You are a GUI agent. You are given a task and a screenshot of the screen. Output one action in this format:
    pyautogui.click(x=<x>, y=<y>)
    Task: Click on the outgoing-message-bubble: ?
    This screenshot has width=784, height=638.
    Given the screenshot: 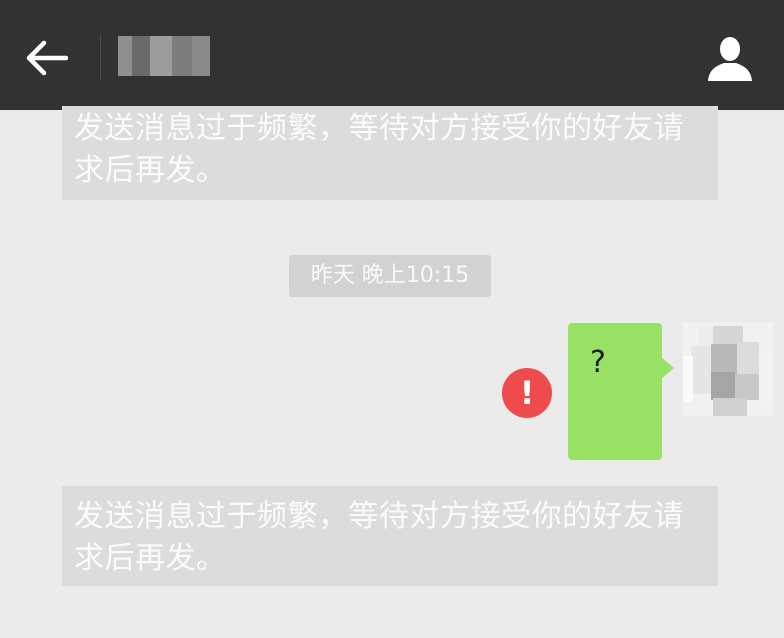 What is the action you would take?
    pyautogui.click(x=621, y=391)
    